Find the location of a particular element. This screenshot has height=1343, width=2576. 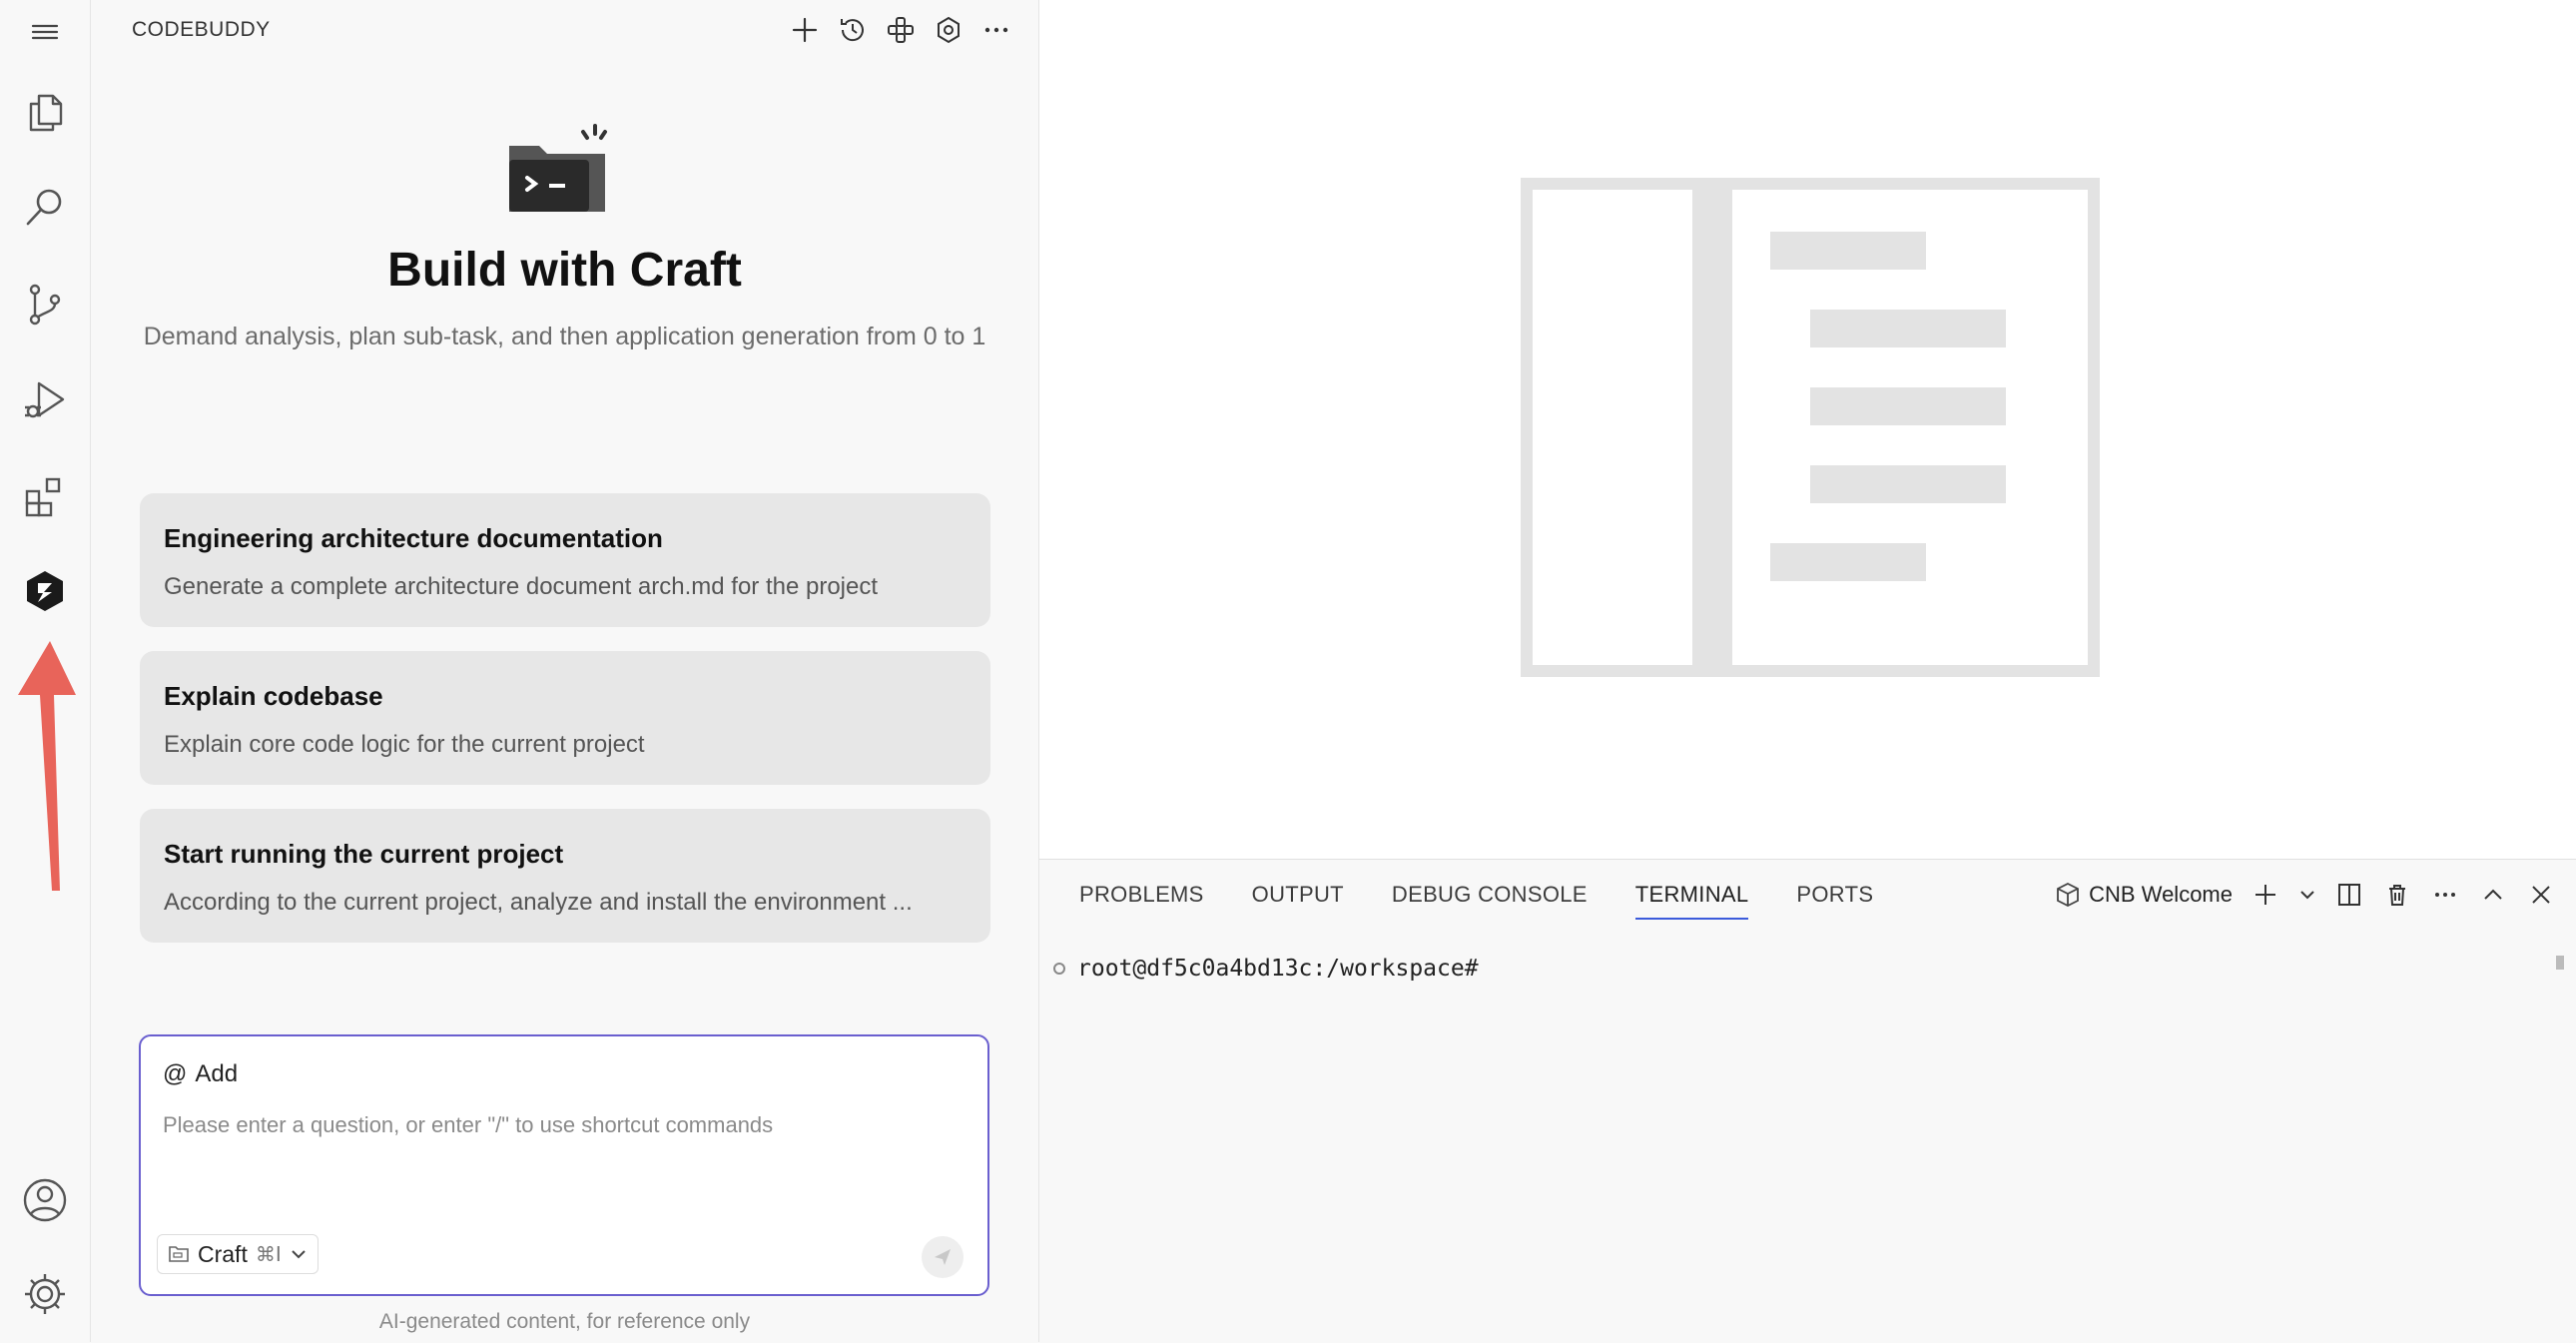

terminal-line: root@df5c0a4bd13c:/workspace# is located at coordinates (1266, 969).